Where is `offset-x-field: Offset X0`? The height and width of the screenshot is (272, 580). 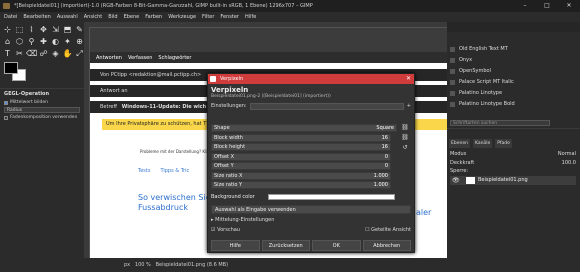
offset-x-field: Offset X0 is located at coordinates (301, 157).